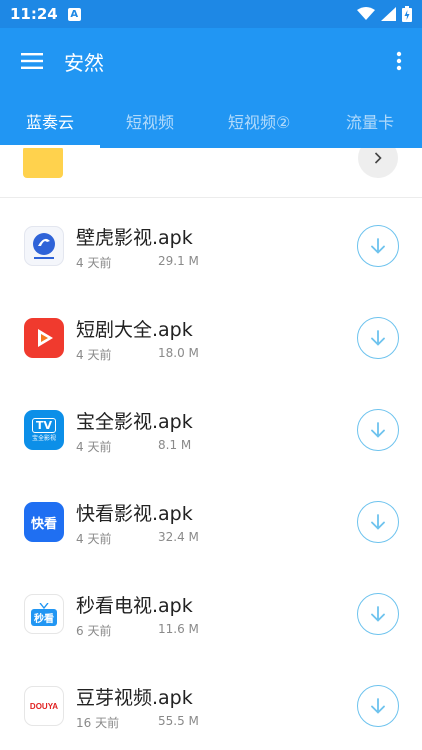  What do you see at coordinates (43, 163) in the screenshot?
I see `folder-icon` at bounding box center [43, 163].